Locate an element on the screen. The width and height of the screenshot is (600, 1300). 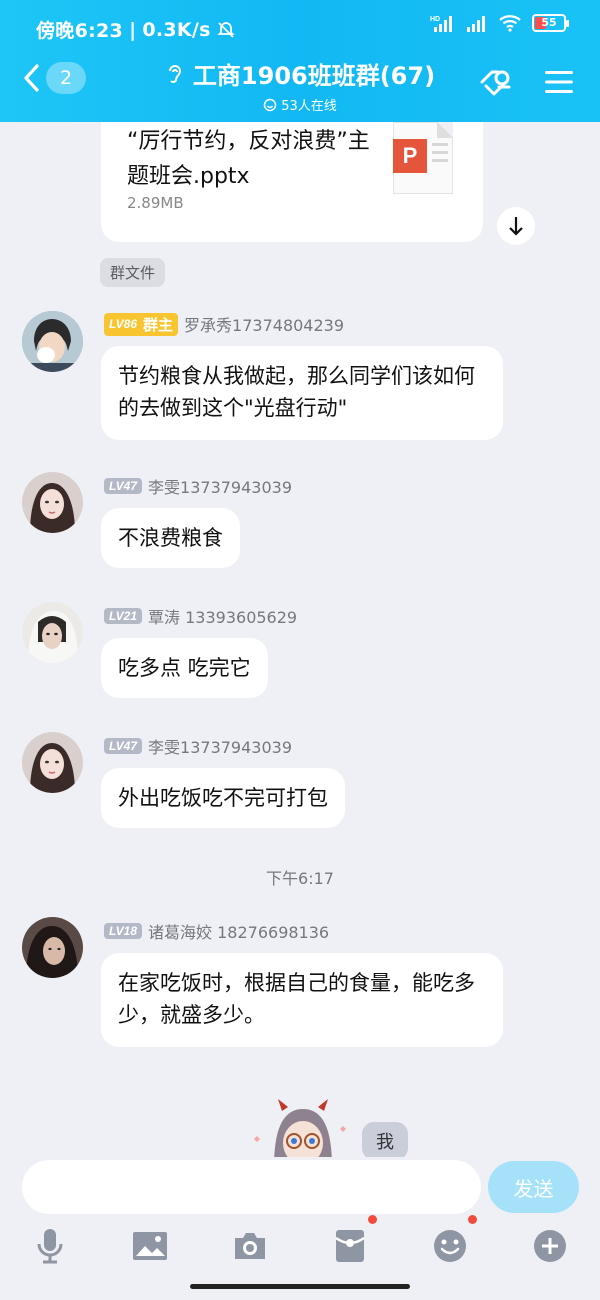
level-badge: LV21 is located at coordinates (123, 616).